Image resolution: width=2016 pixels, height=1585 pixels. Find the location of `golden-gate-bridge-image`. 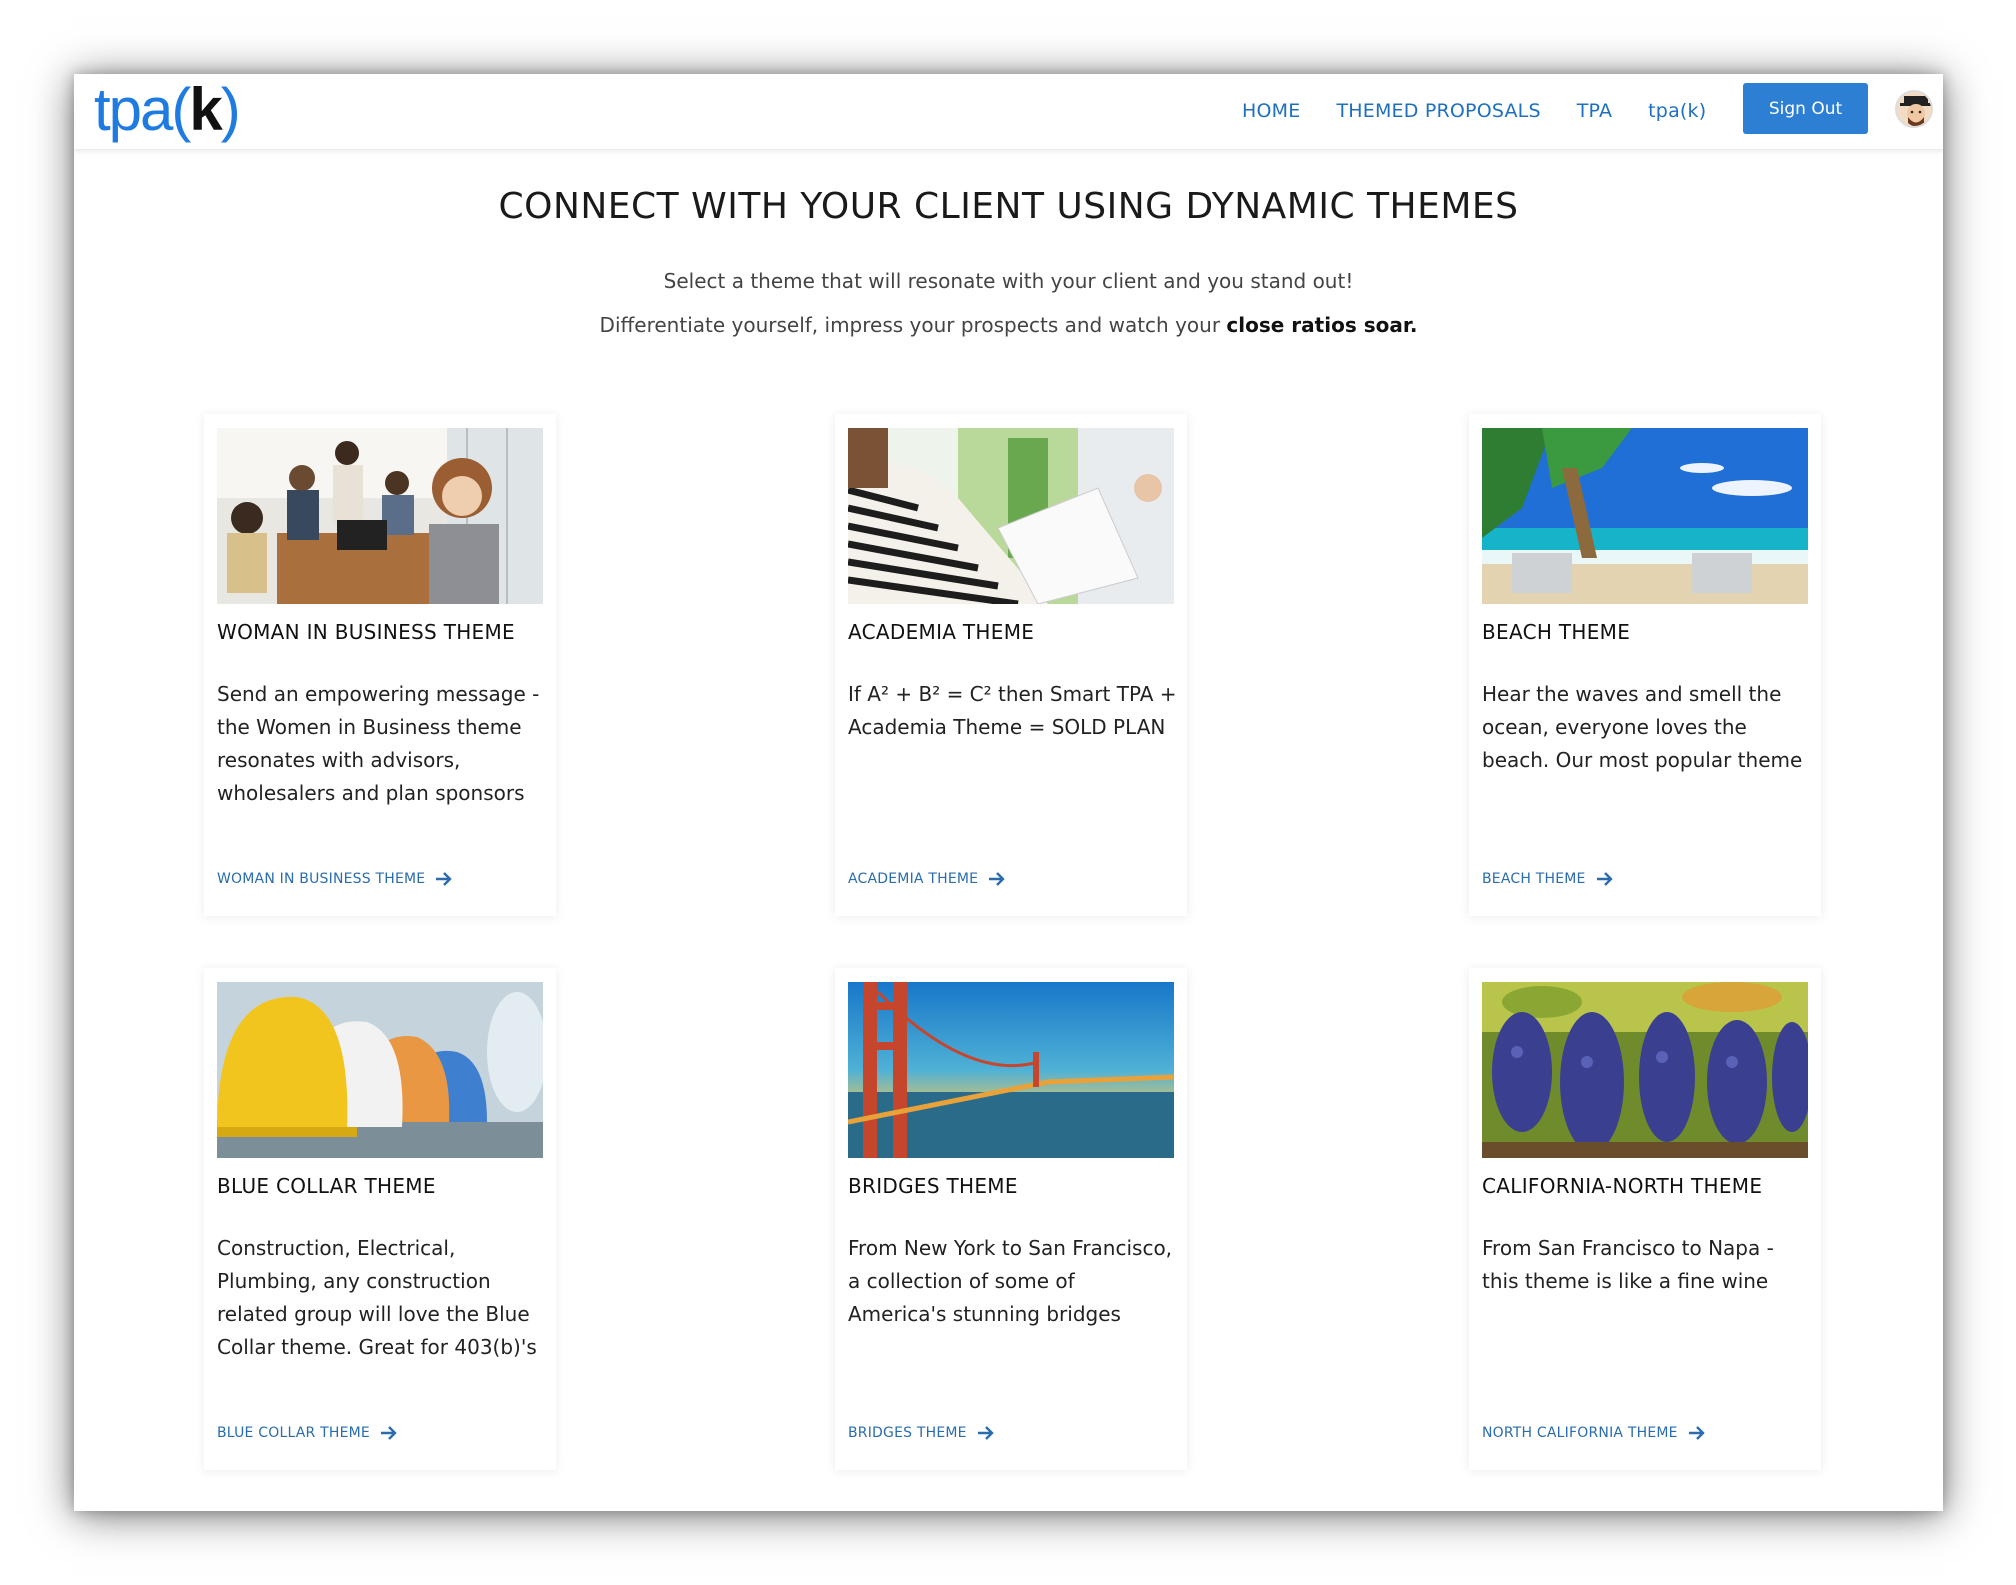

golden-gate-bridge-image is located at coordinates (1011, 1070).